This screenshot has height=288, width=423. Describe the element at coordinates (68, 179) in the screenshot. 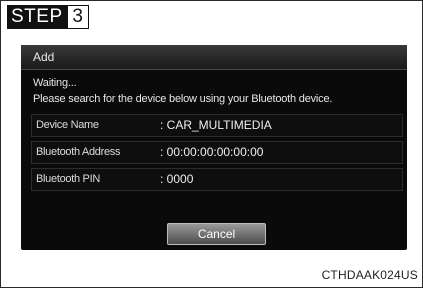

I see `bluetooth-pin-label: Bluetooth PIN` at that location.